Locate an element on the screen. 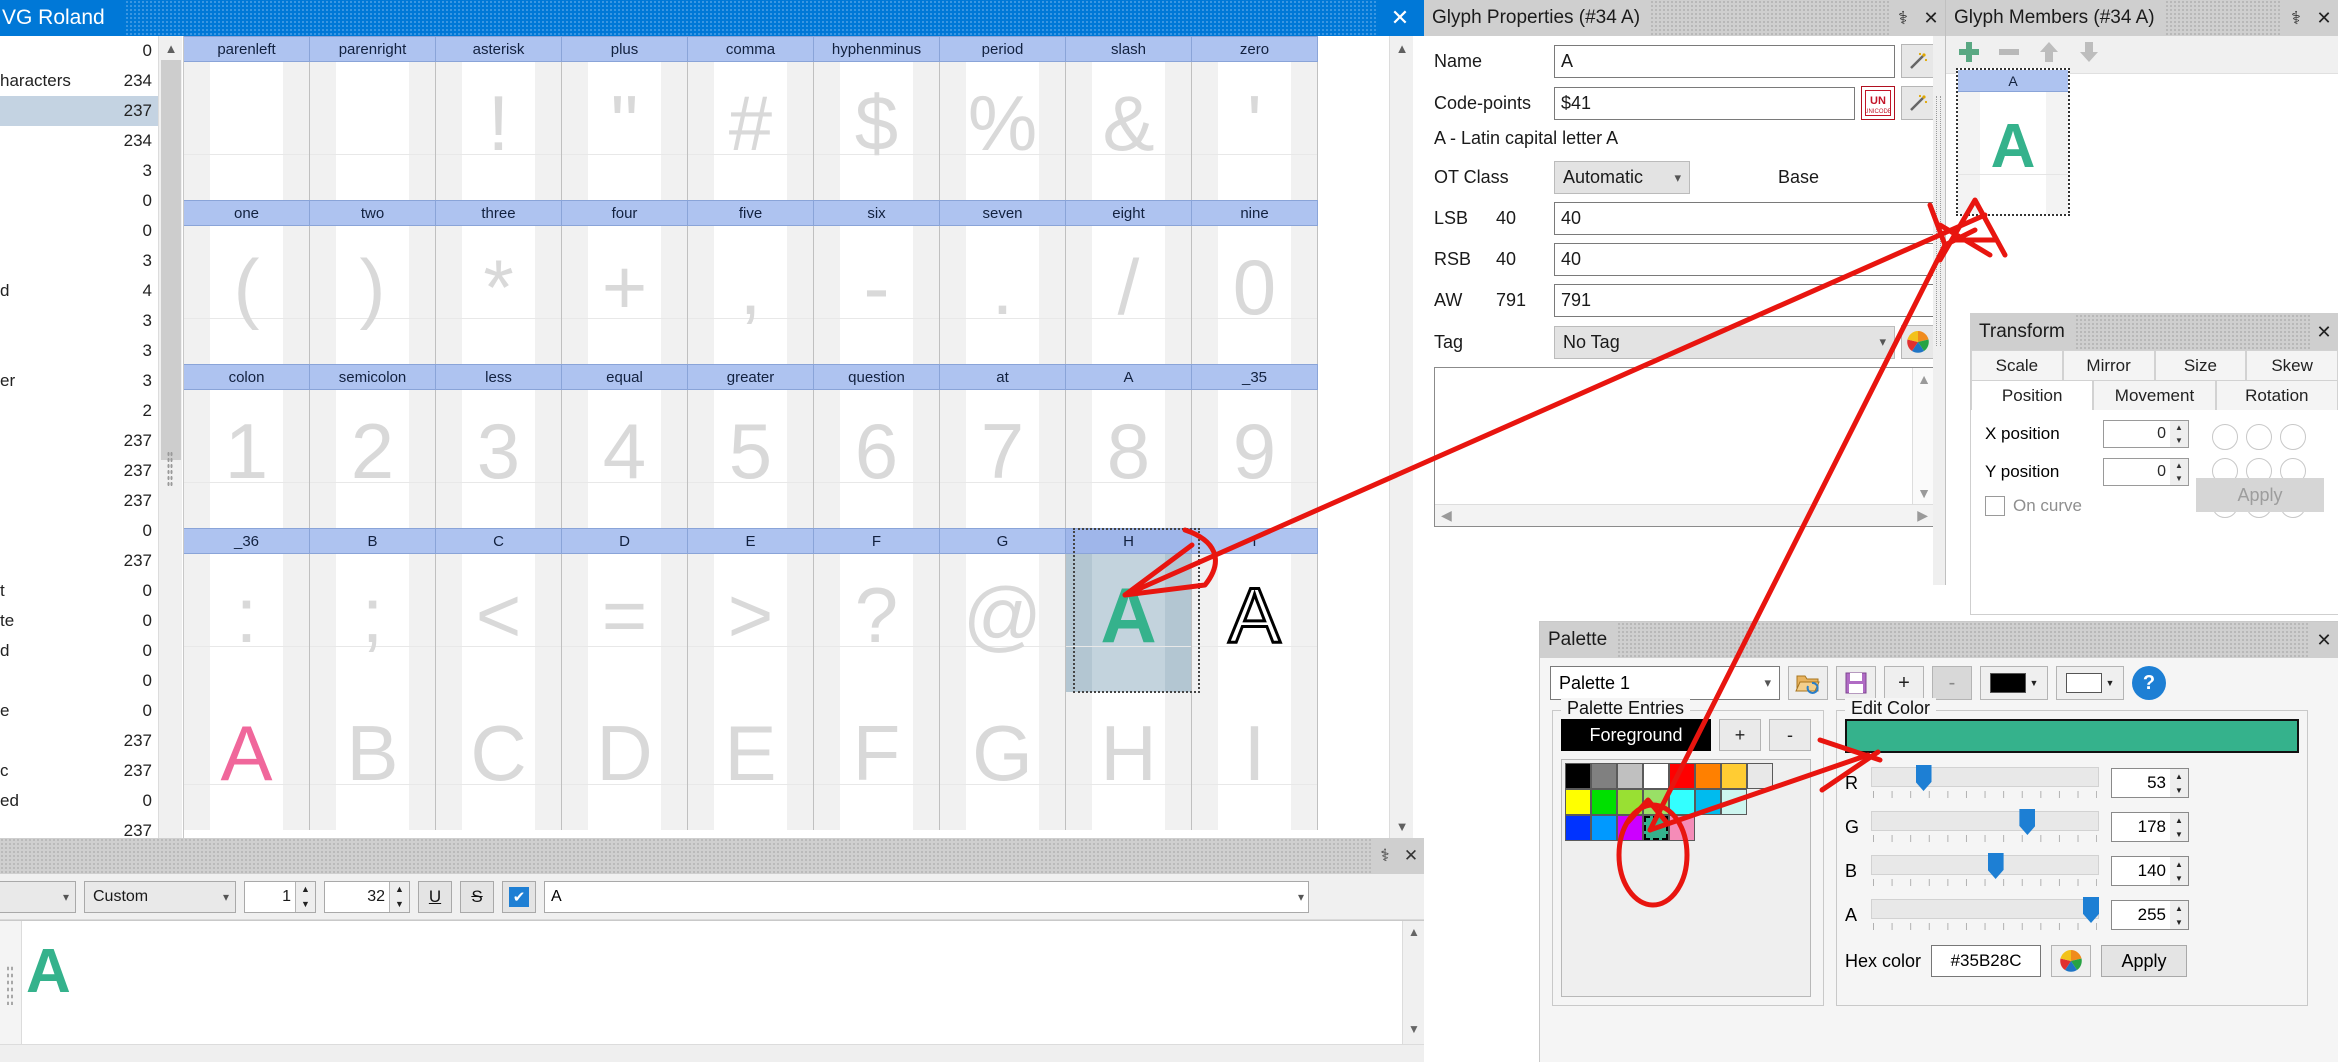  splitter-grip is located at coordinates (1938, 221).